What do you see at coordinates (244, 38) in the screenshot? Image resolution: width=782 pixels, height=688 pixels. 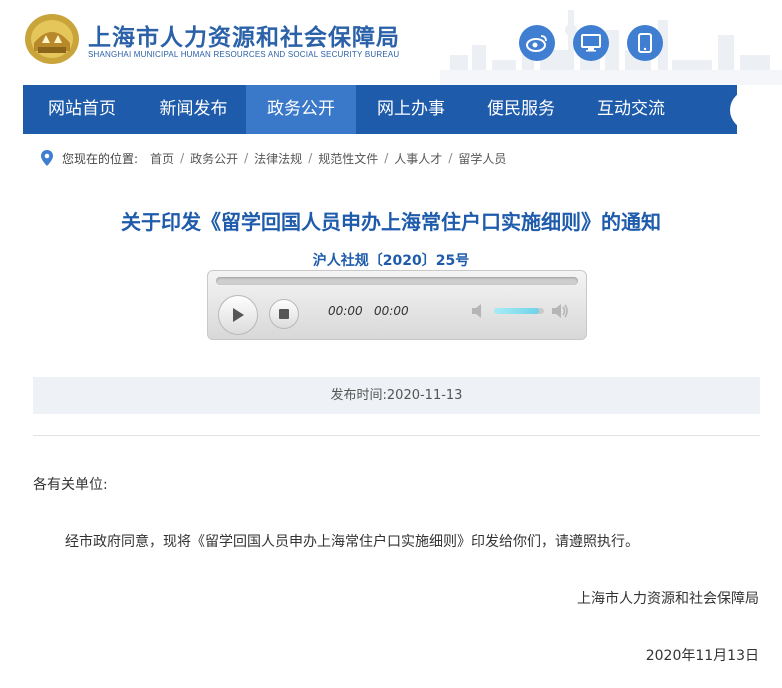 I see `site-title-cn: 上海市人力资源和社会保障局` at bounding box center [244, 38].